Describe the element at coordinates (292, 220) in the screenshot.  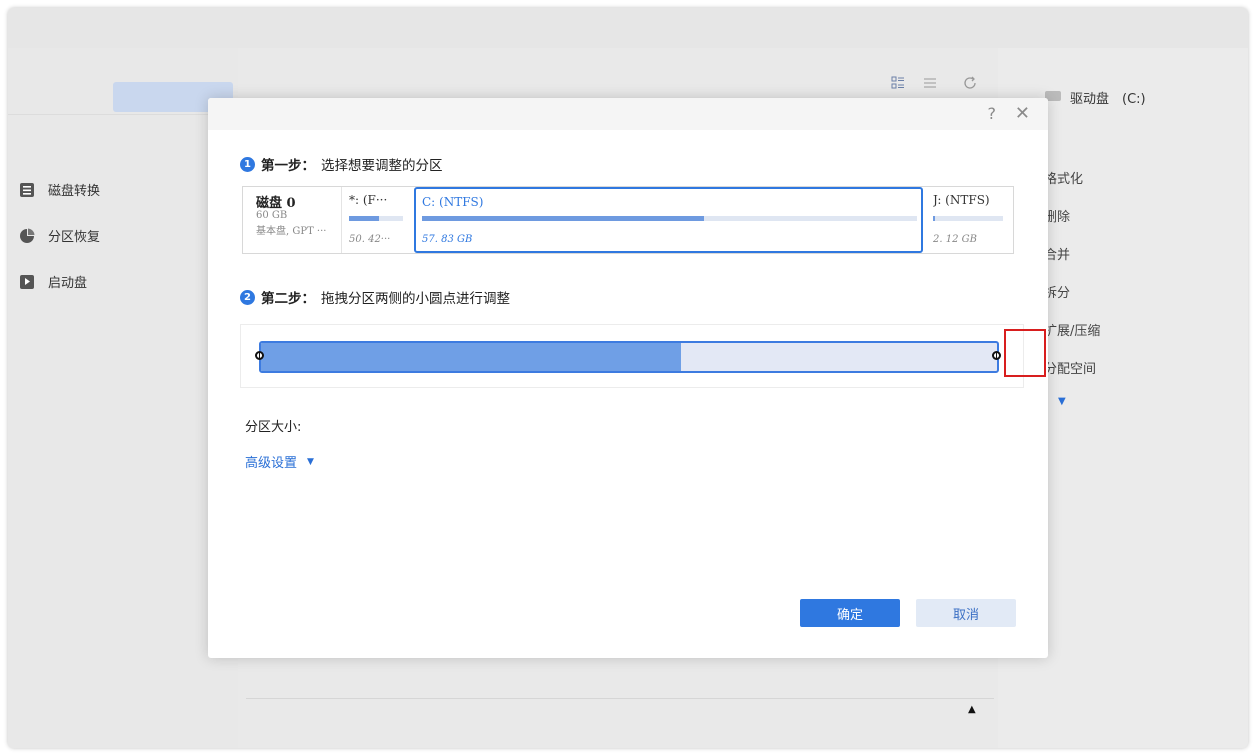
I see `disk-info: 磁盘 0 60 GB 基本盘, GPT ···` at that location.